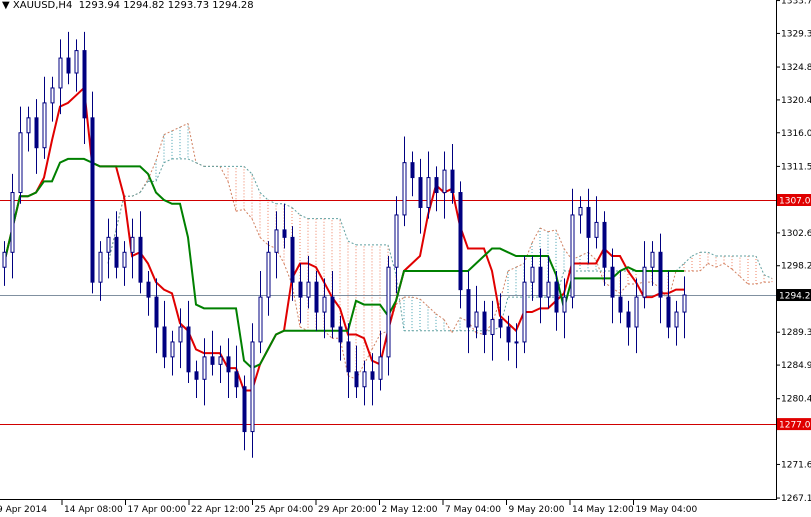 Image resolution: width=811 pixels, height=517 pixels. Describe the element at coordinates (23, 510) in the screenshot. I see `time-tick-label: 9 Apr 2014` at that location.